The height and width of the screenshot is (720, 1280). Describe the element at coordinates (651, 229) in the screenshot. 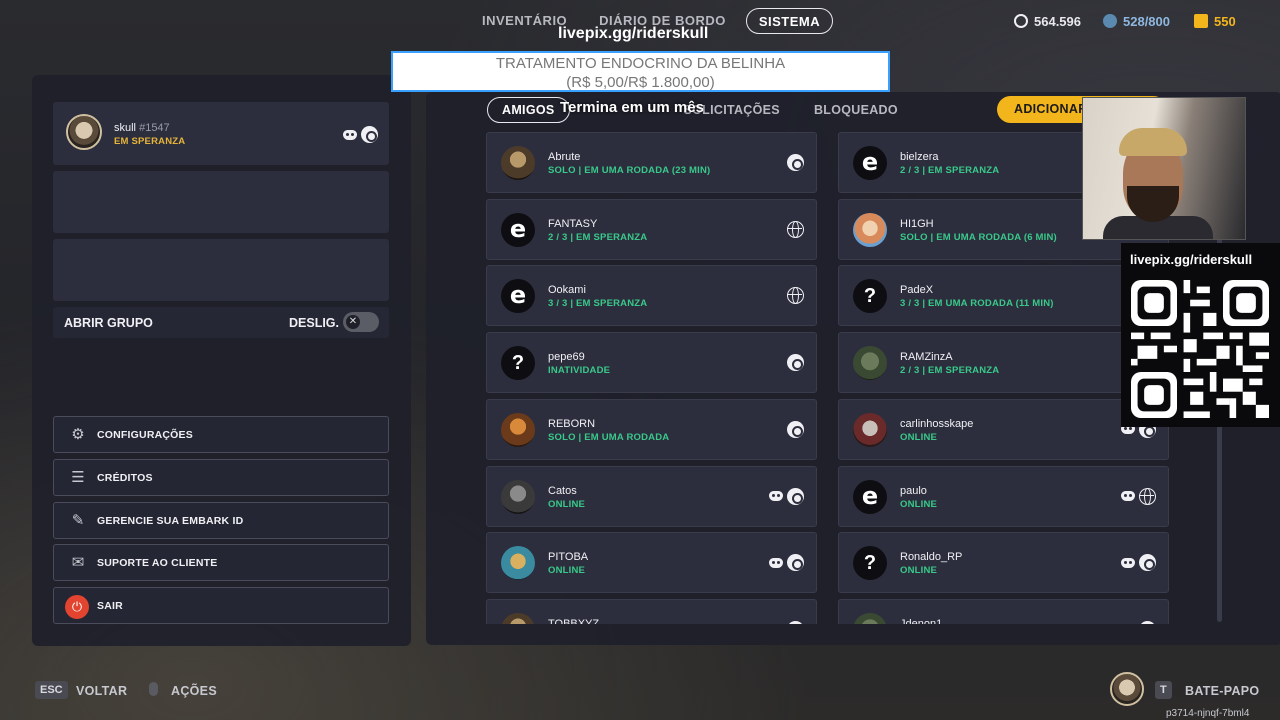

I see `friend-card: FANTASY2 / 3 | EM SPERANZA` at that location.